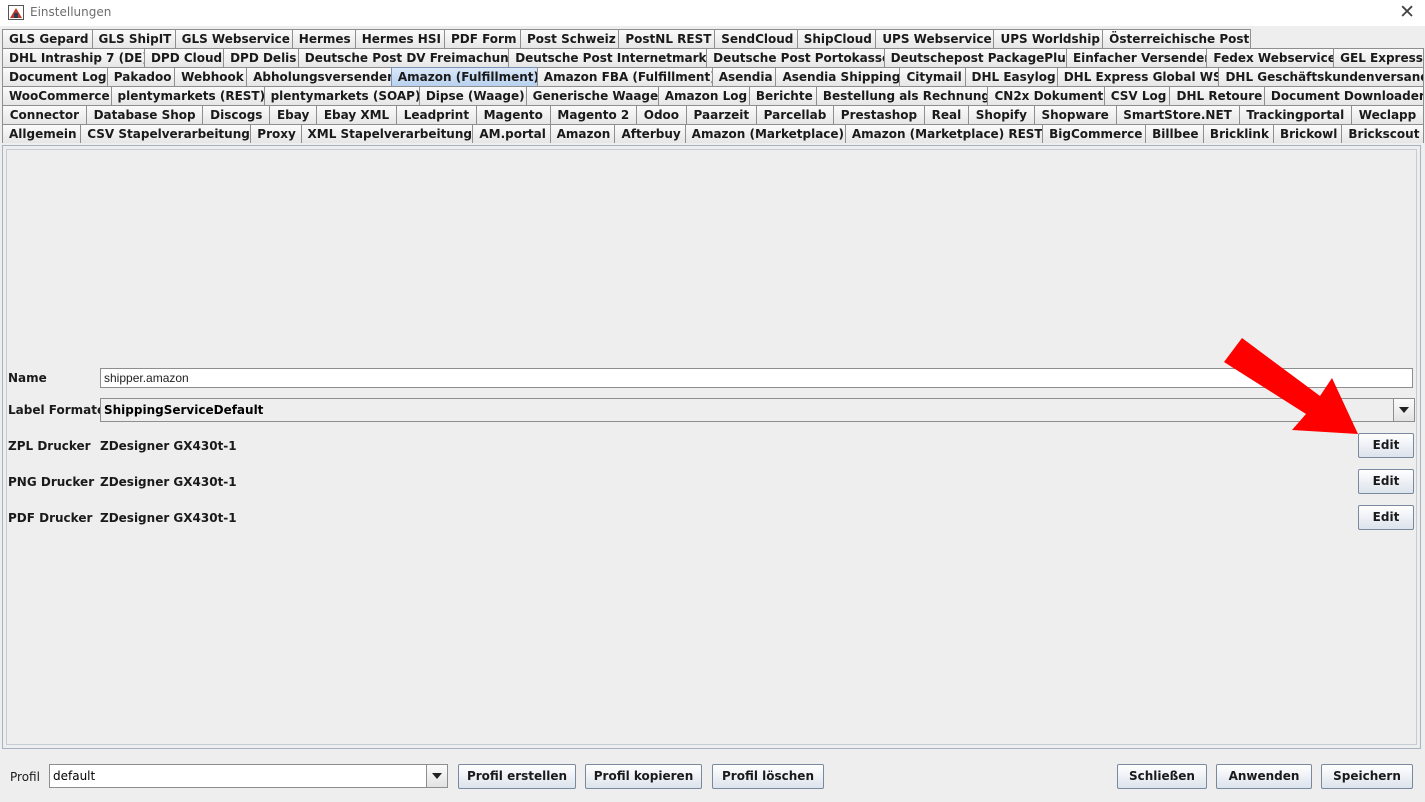 This screenshot has height=802, width=1425. I want to click on tab-webhook: Webhook, so click(211, 76).